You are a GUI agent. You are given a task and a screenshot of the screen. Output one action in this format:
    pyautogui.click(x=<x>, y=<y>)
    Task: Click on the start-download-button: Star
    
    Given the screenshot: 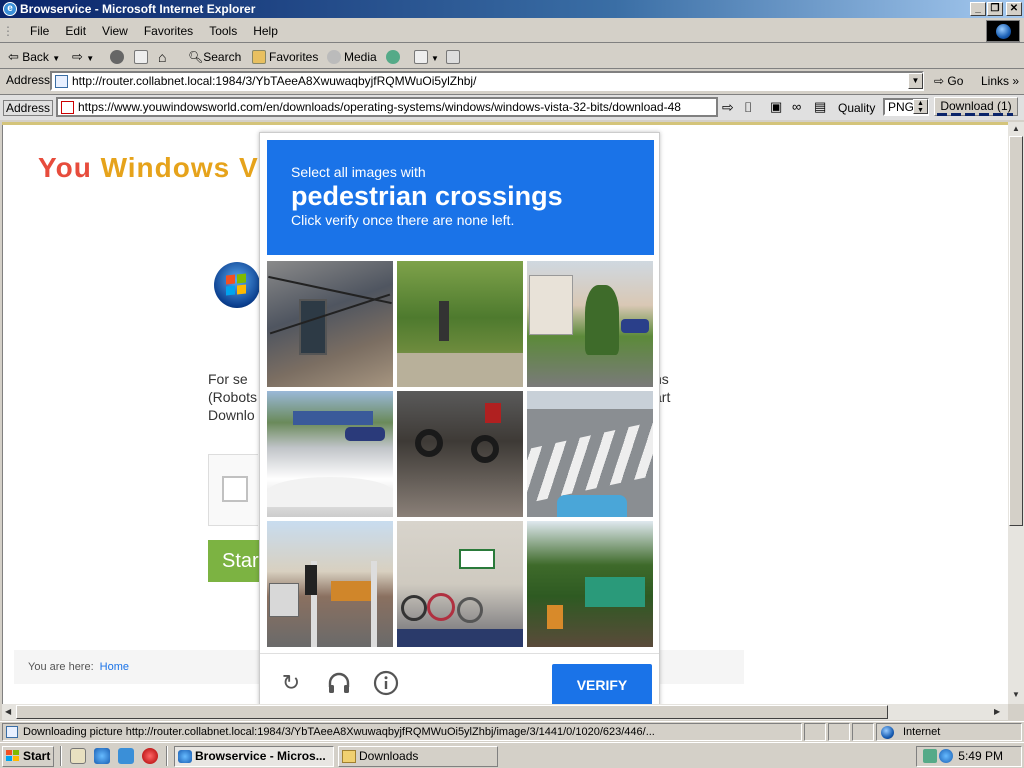 What is the action you would take?
    pyautogui.click(x=234, y=561)
    